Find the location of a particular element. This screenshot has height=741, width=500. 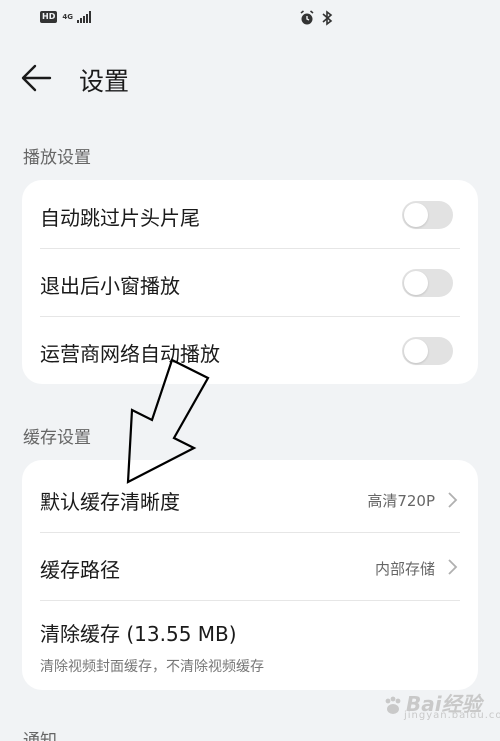

setting-row-clear-cache: 清除缓存 (13.55 MB) 清除视频封面缓存，不清除视频缓存 is located at coordinates (250, 645).